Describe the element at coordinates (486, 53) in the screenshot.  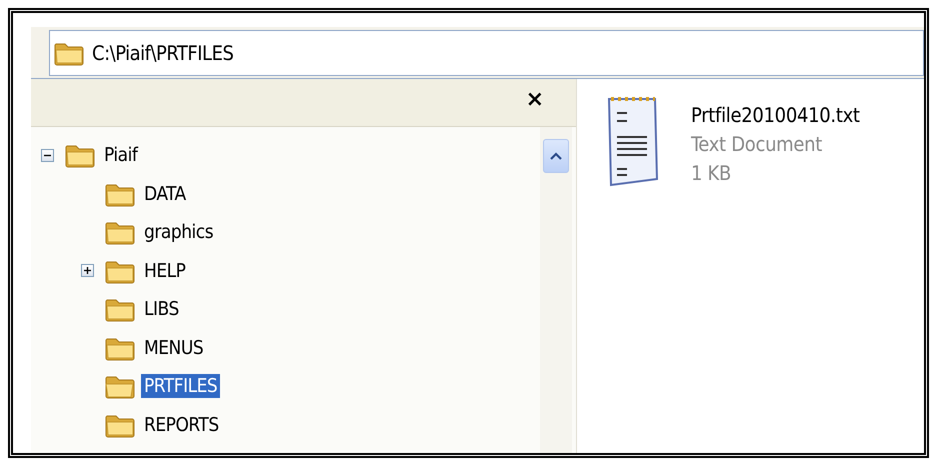
I see `address-field: C:\Piaif\PRTFILES` at that location.